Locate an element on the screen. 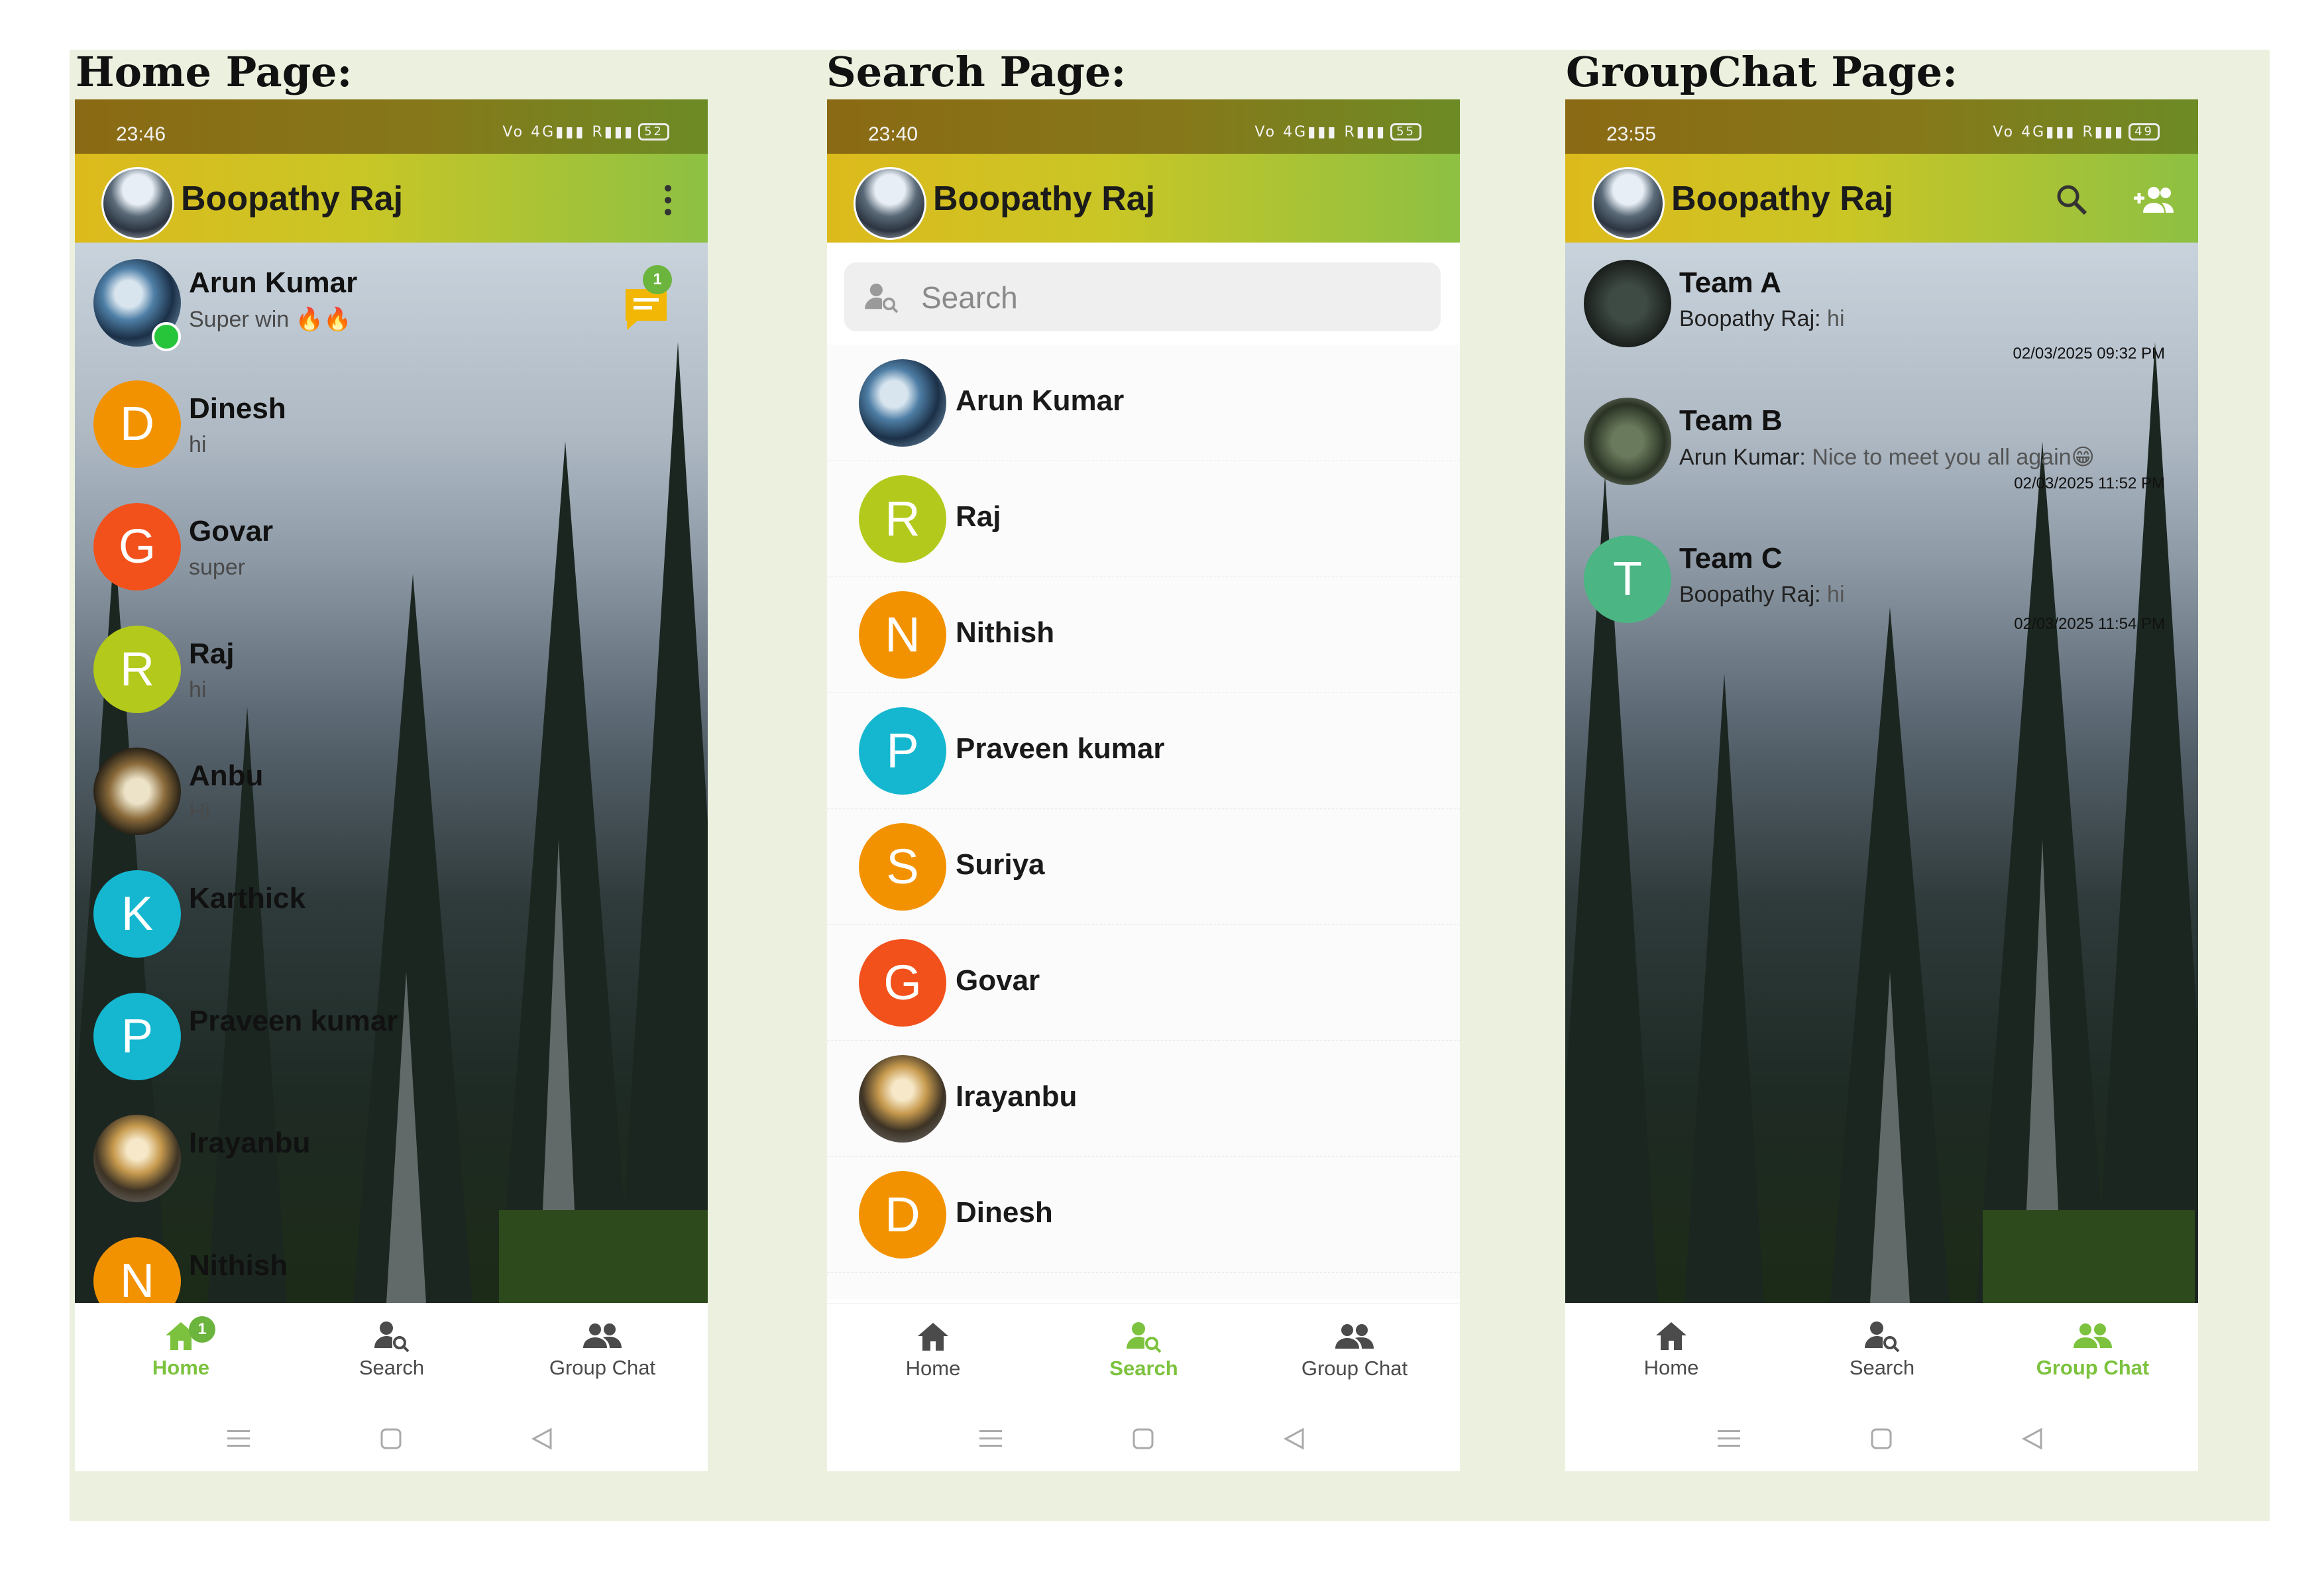 The image size is (2324, 1570). chat-item-karthick: K Karthick is located at coordinates (391, 924).